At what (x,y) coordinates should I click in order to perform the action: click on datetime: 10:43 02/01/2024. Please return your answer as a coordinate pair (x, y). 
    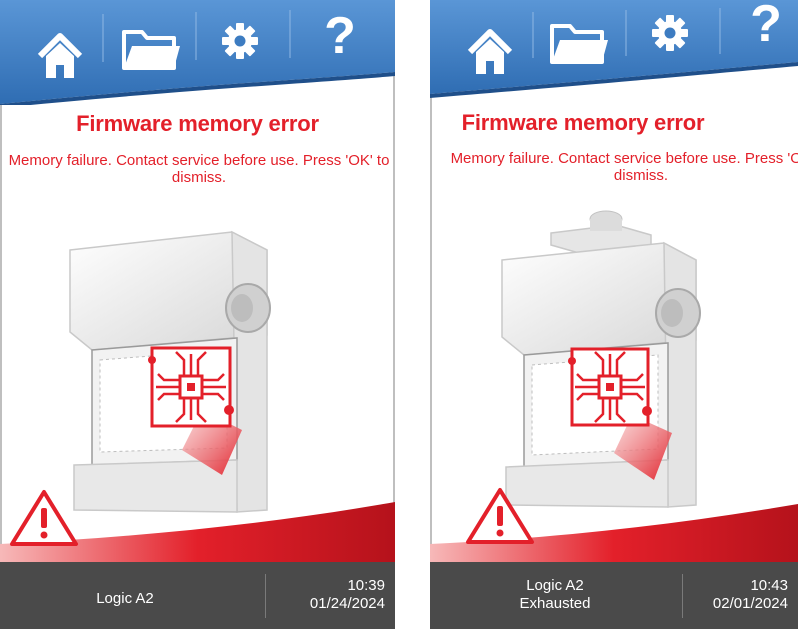
    Looking at the image, I should click on (750, 595).